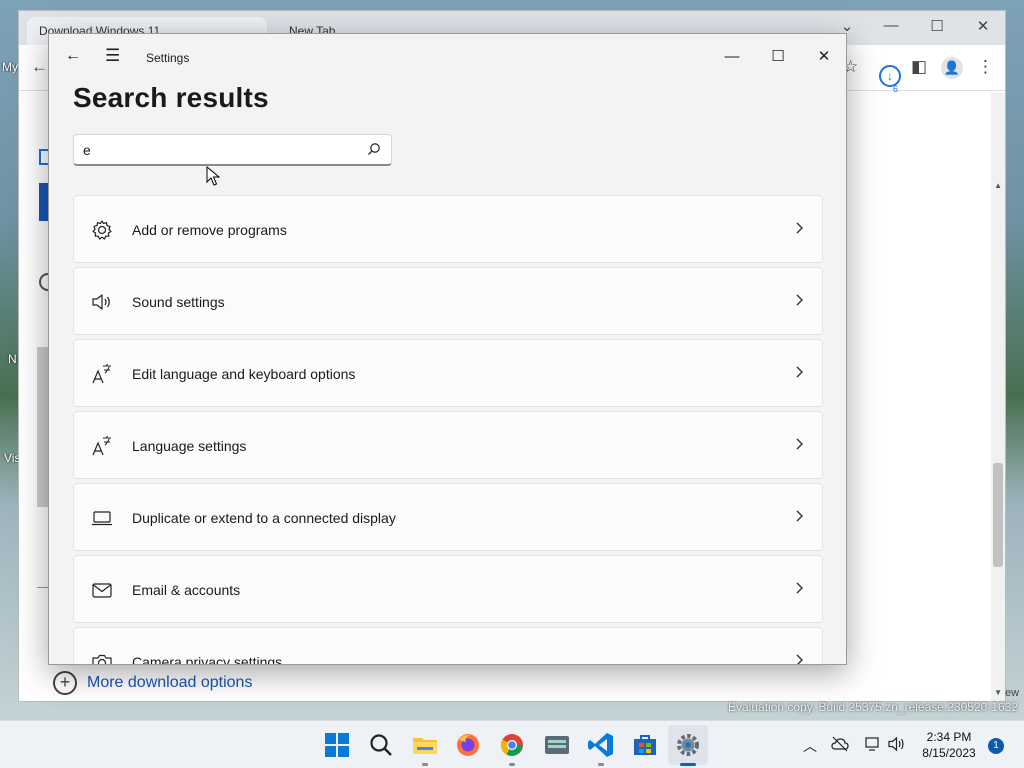  What do you see at coordinates (732, 57) in the screenshot?
I see `minimize-button: —` at bounding box center [732, 57].